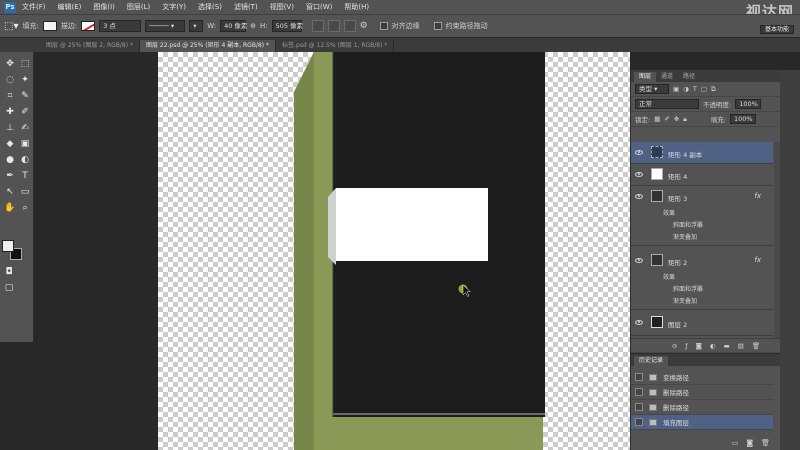 The image size is (800, 450). Describe the element at coordinates (676, 119) in the screenshot. I see `lock-move-icon: ✥` at that location.